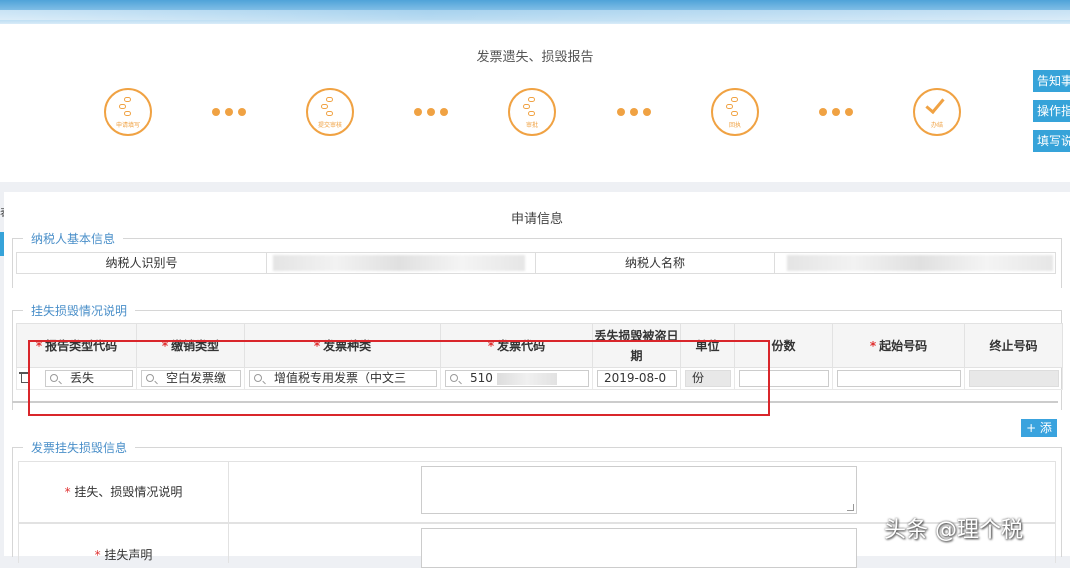 The width and height of the screenshot is (1070, 568). Describe the element at coordinates (535, 12) in the screenshot. I see `top-banner` at that location.